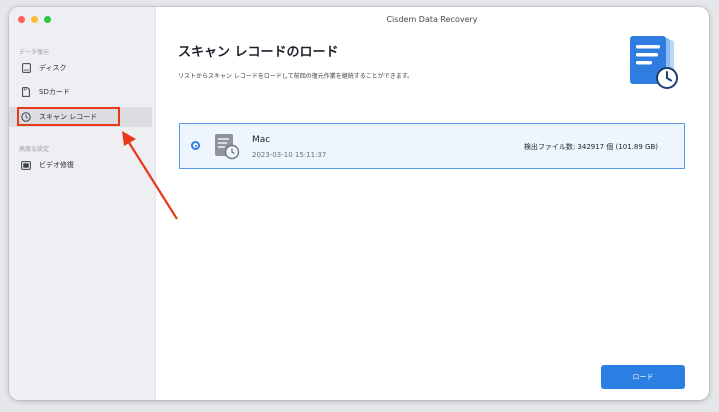 The width and height of the screenshot is (719, 412). What do you see at coordinates (34, 149) in the screenshot?
I see `sidebar-section-advanced: 高度な設定` at bounding box center [34, 149].